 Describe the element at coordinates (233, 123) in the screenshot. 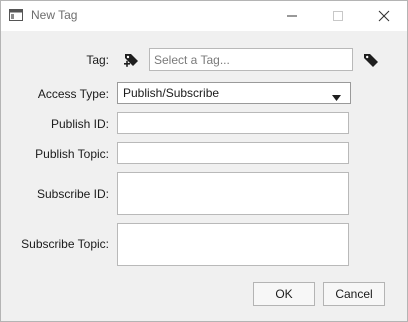

I see `publish-id-field` at that location.